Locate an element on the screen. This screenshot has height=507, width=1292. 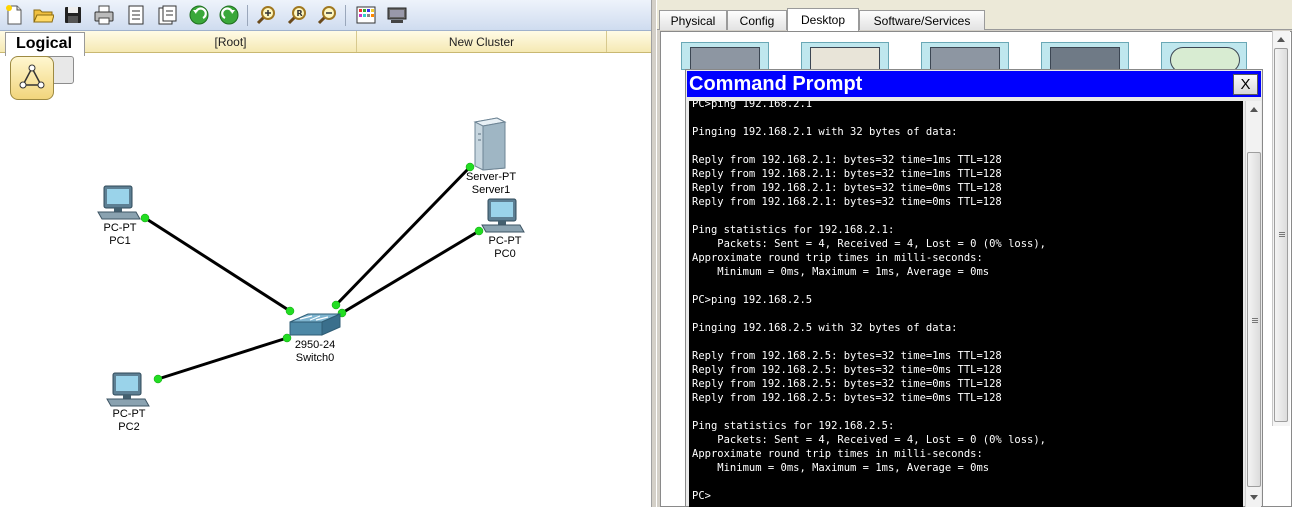
svg-text: R is located at coordinates (300, 13).